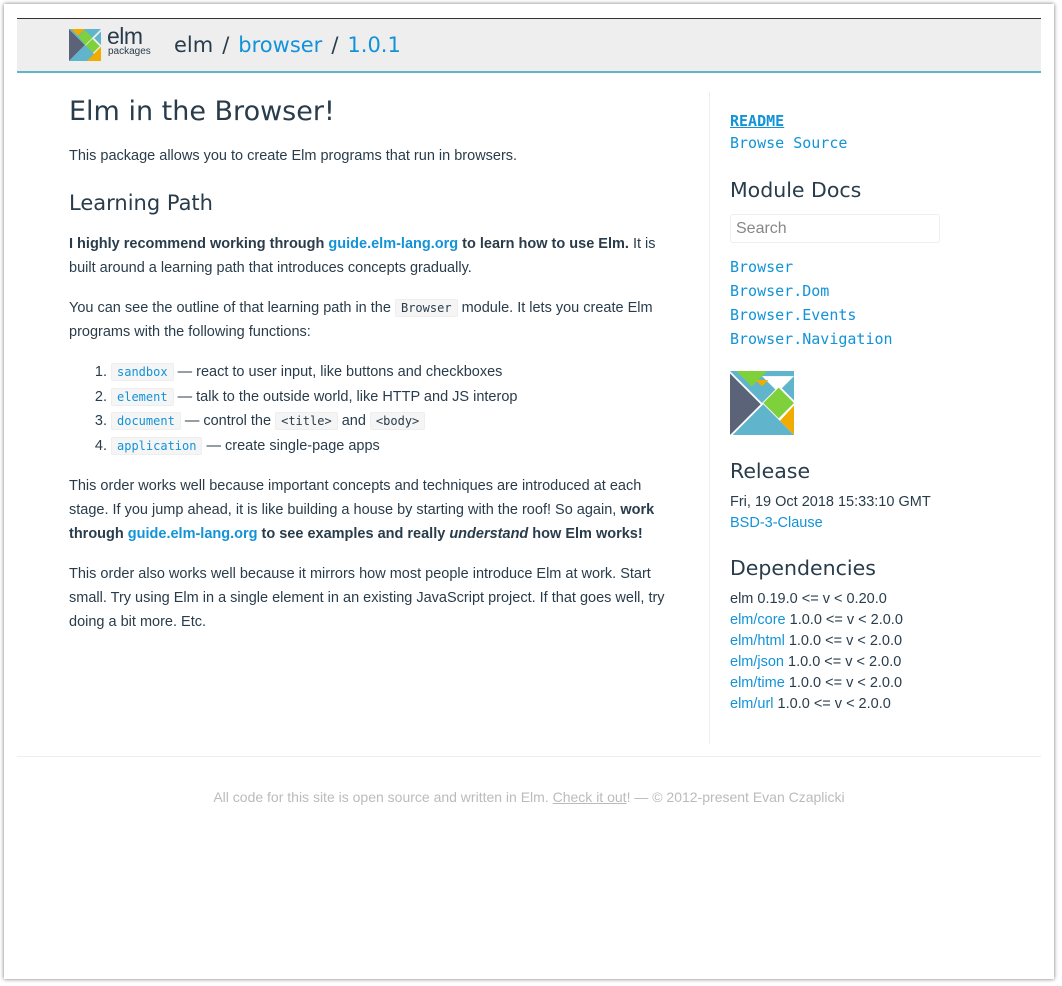 The image size is (1062, 986). I want to click on inline-code: document, so click(146, 421).